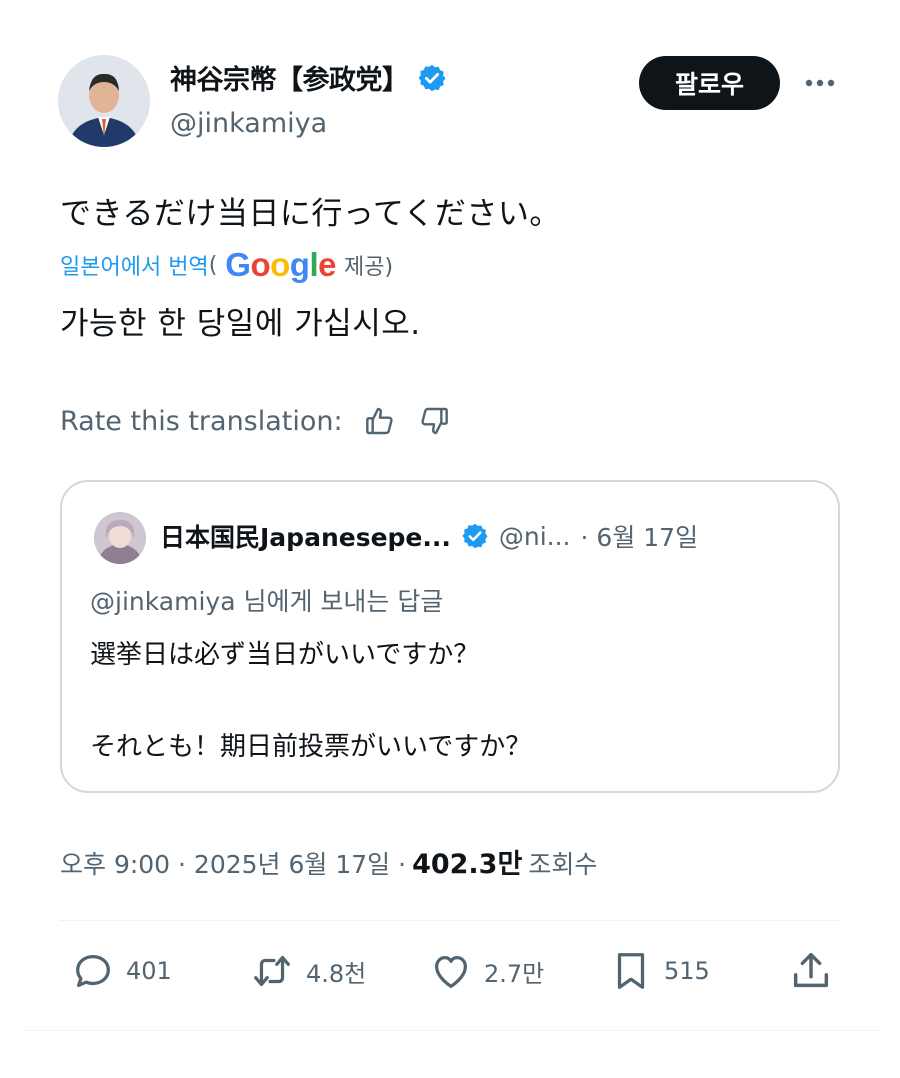  What do you see at coordinates (201, 421) in the screenshot?
I see `rate-translation-label: Rate this translation:` at bounding box center [201, 421].